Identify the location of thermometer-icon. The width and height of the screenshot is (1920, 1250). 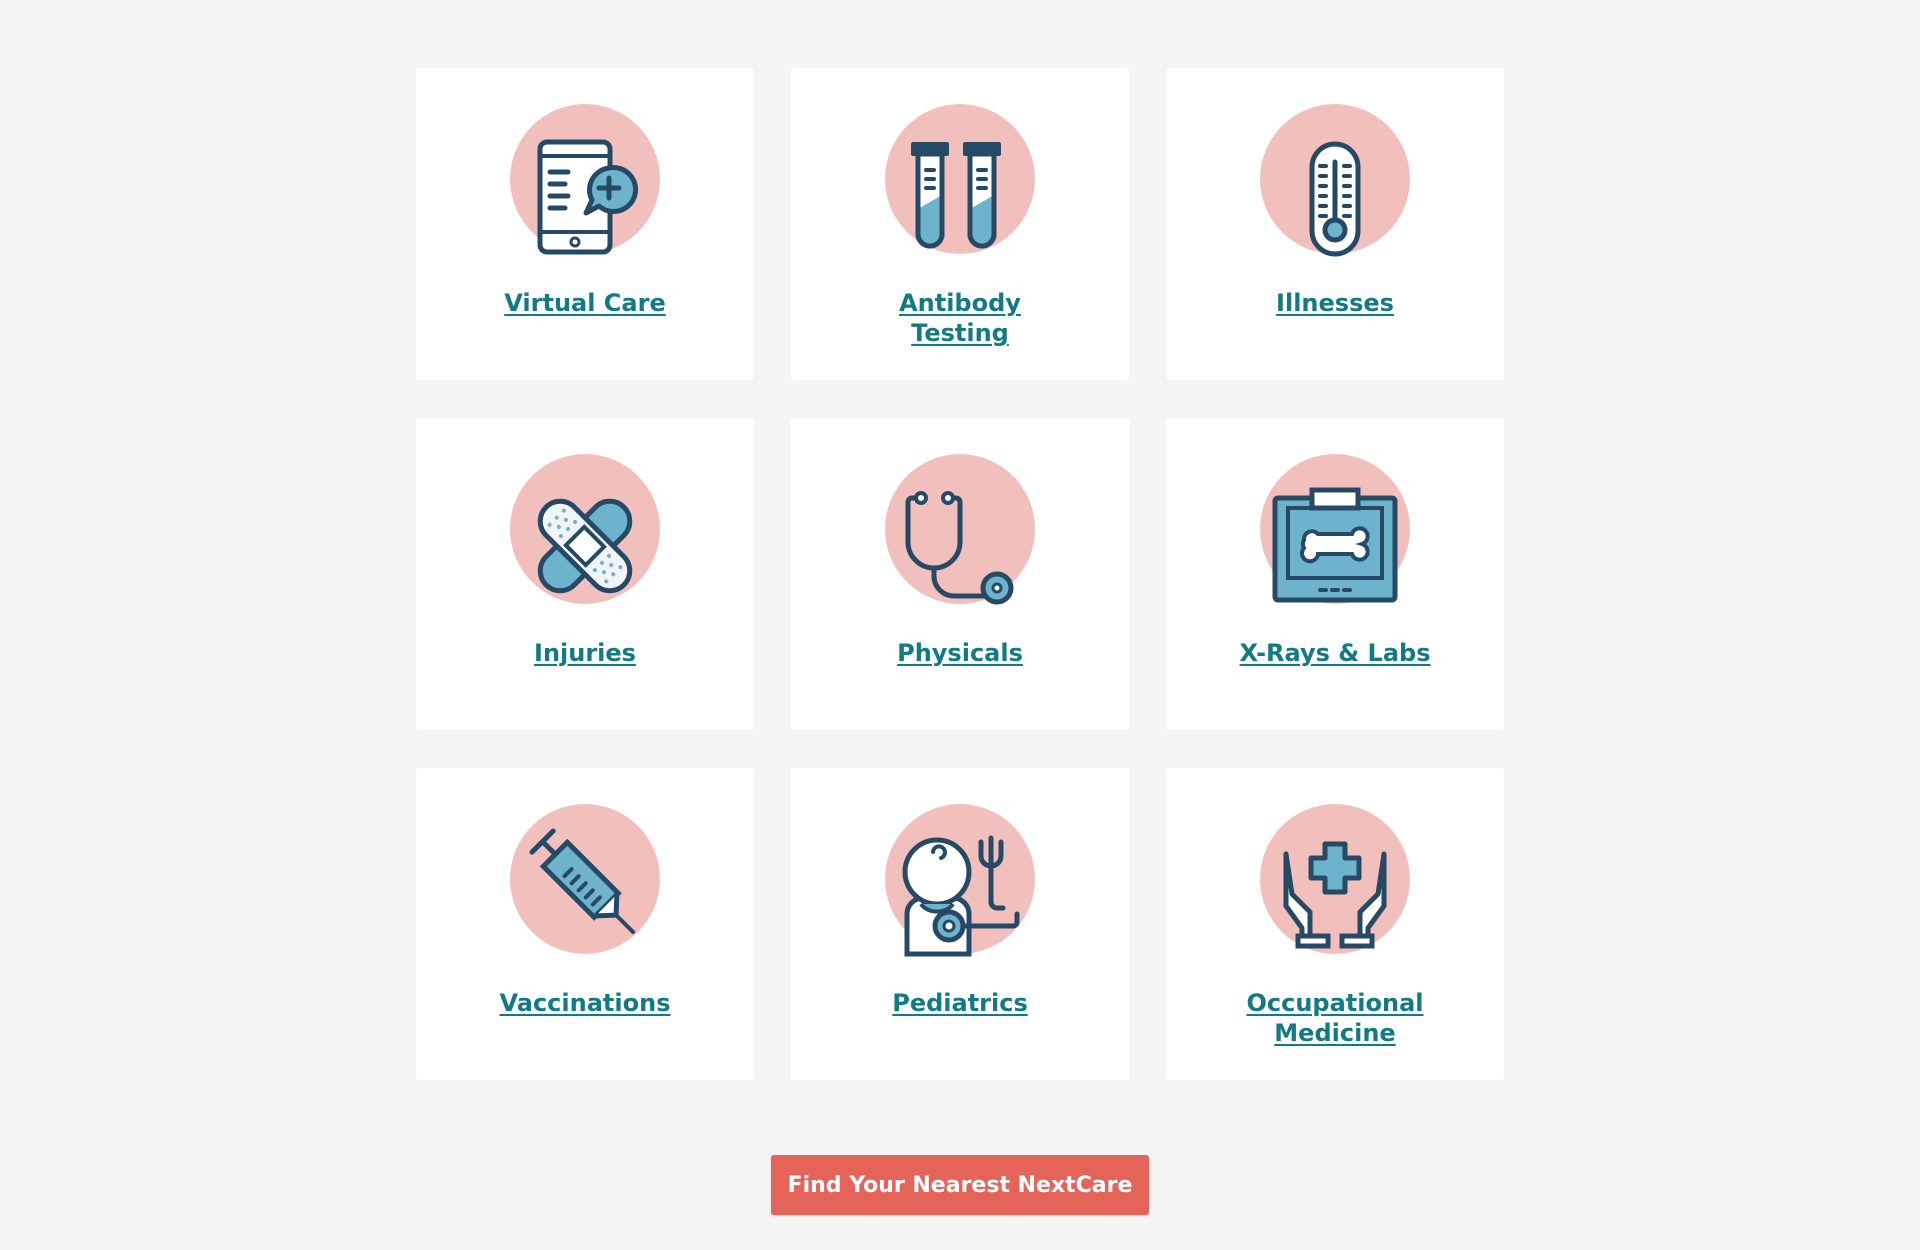
(1335, 180).